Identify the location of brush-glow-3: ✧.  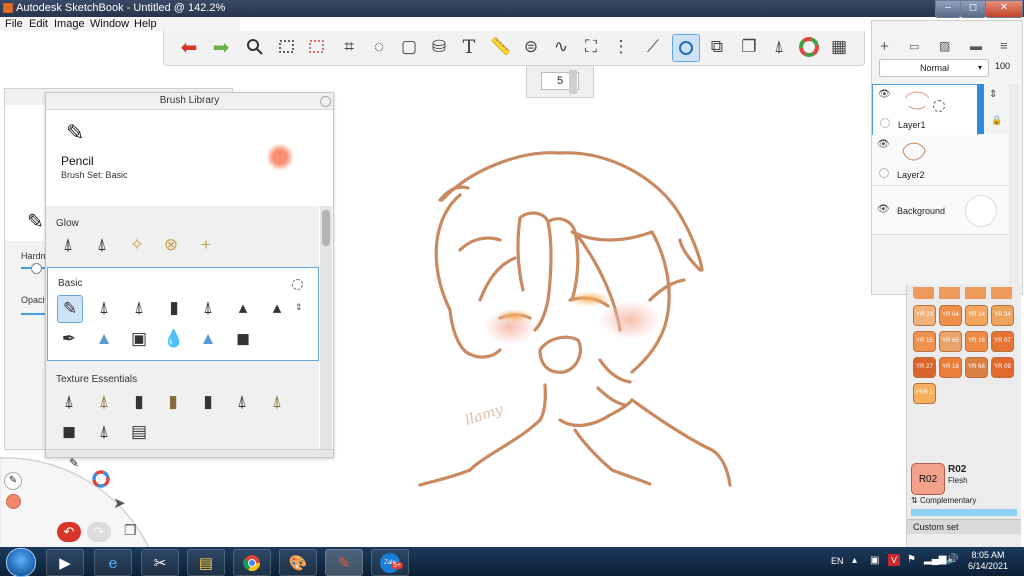
(137, 245).